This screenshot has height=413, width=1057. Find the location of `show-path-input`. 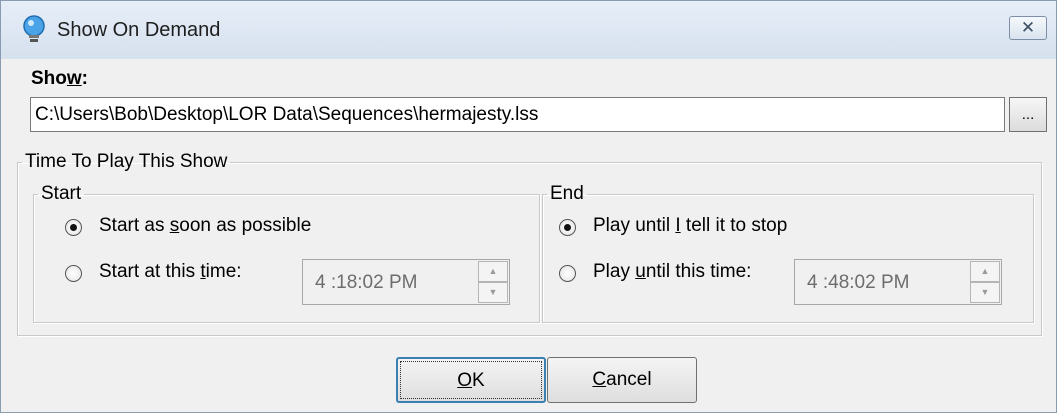

show-path-input is located at coordinates (517, 114).